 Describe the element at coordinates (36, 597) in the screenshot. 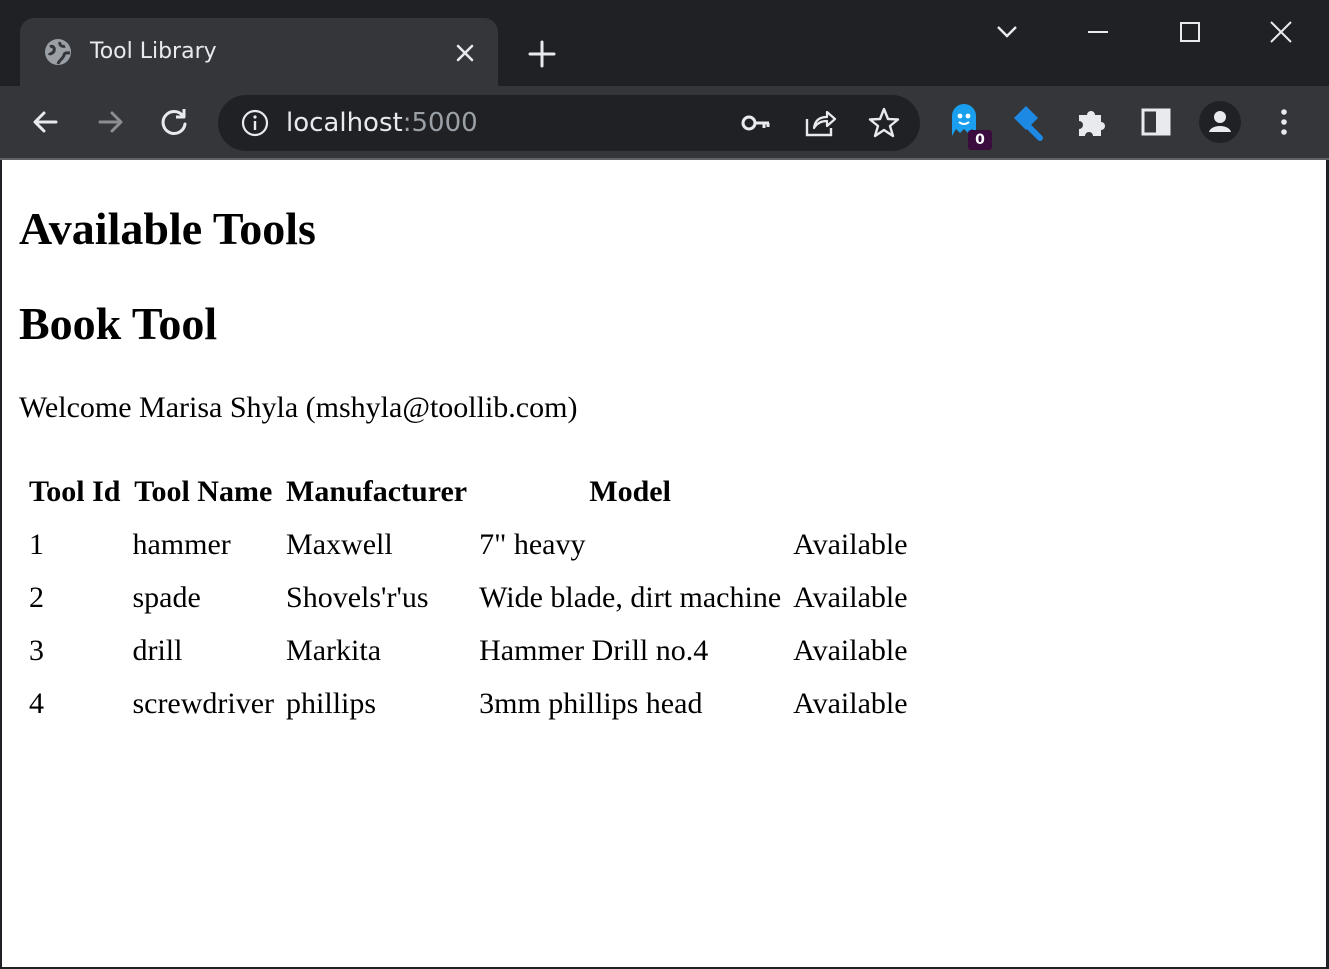

I see `cell-tool-id: 2` at that location.